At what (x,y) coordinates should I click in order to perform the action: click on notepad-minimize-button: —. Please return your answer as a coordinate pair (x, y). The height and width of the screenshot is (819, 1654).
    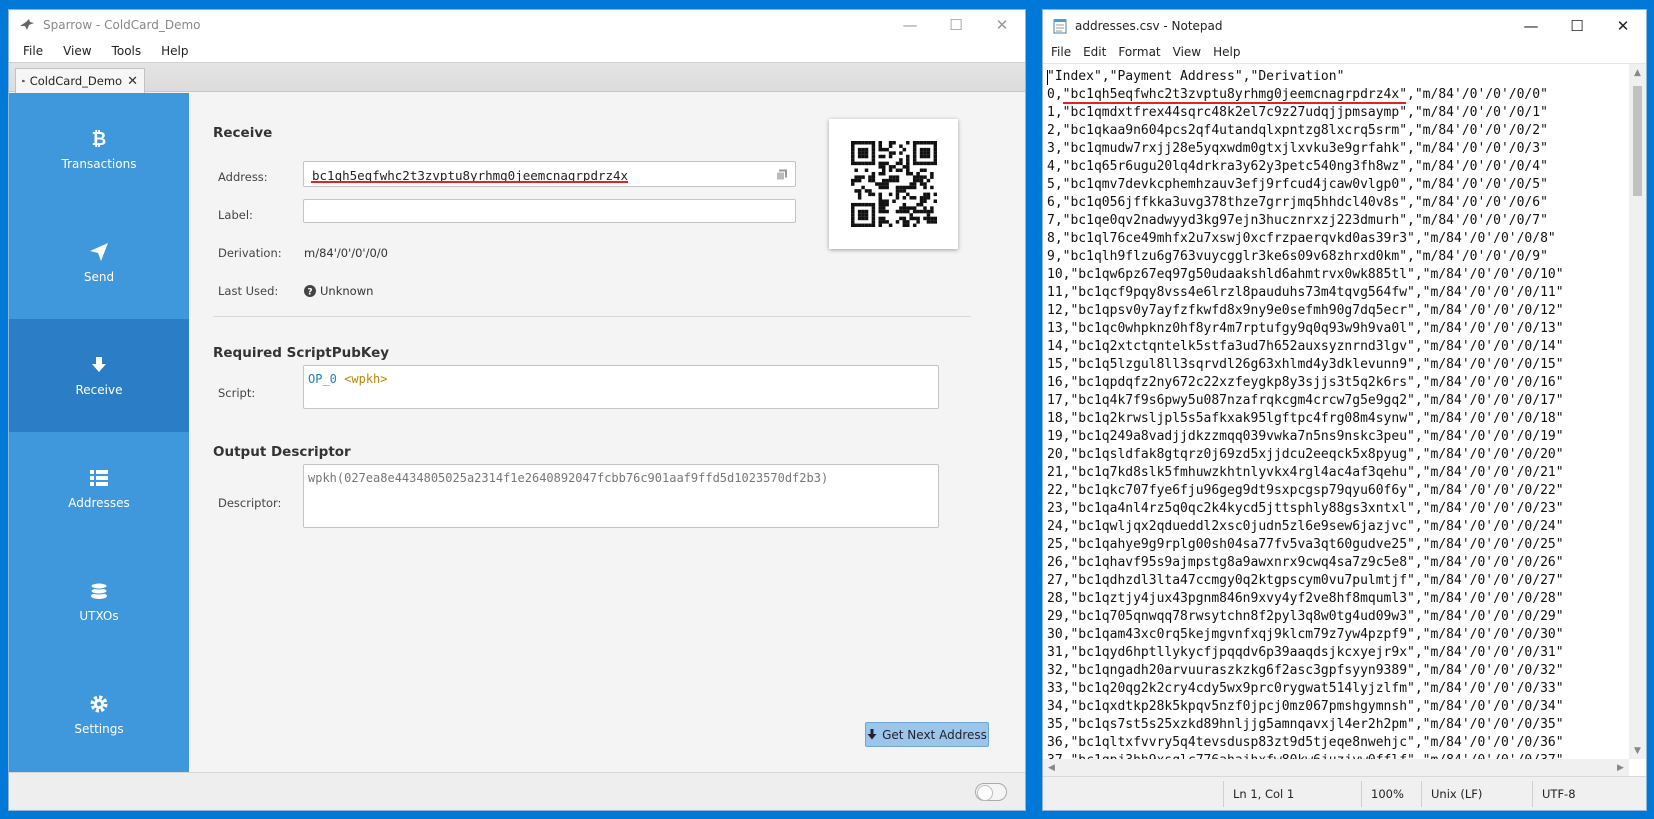
    Looking at the image, I should click on (1531, 26).